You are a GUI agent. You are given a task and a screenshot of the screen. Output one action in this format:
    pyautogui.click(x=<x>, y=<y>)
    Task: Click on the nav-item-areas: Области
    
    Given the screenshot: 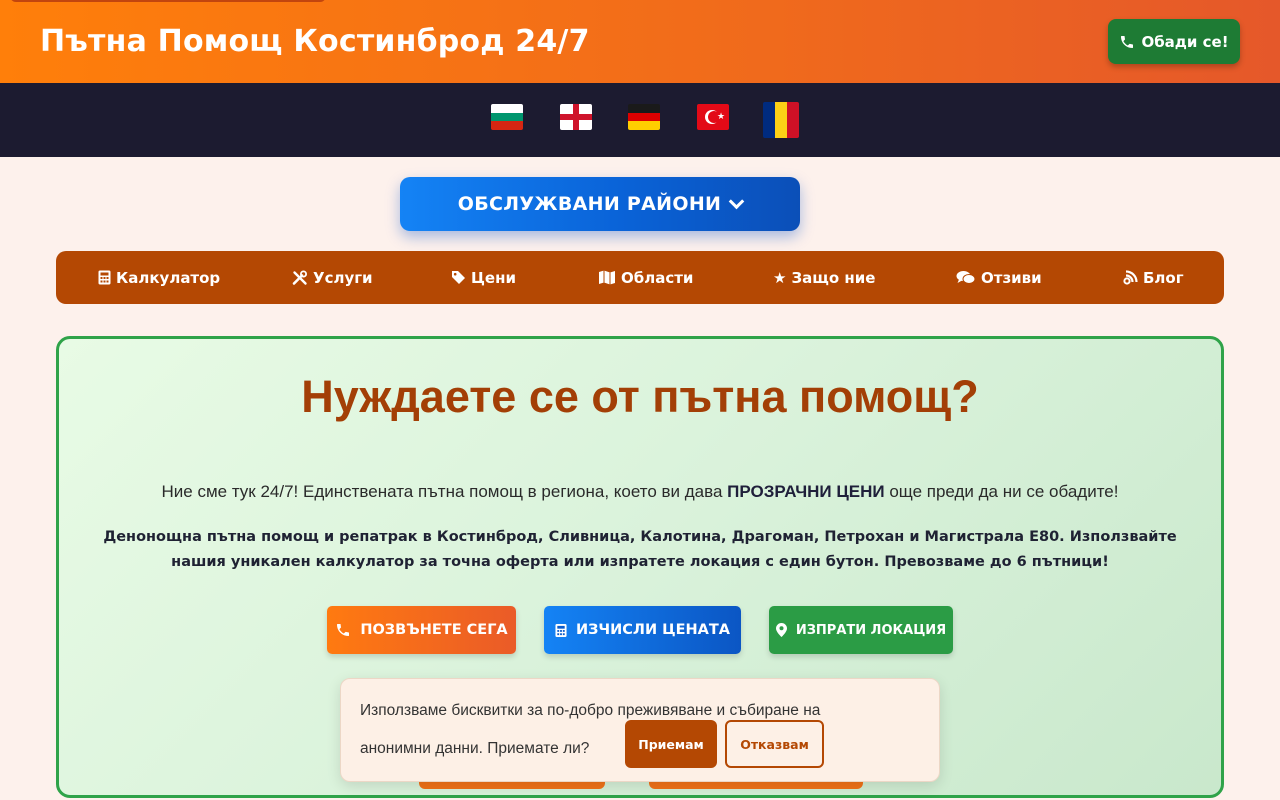 What is the action you would take?
    pyautogui.click(x=645, y=277)
    